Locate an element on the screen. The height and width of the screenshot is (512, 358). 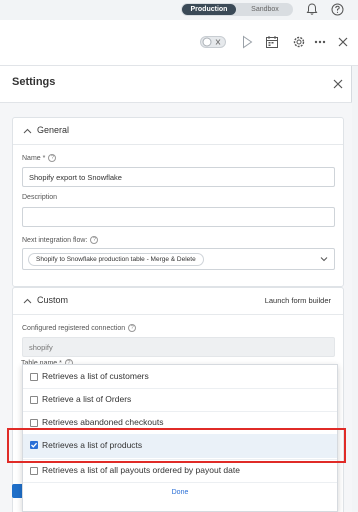
more-icon is located at coordinates (320, 42).